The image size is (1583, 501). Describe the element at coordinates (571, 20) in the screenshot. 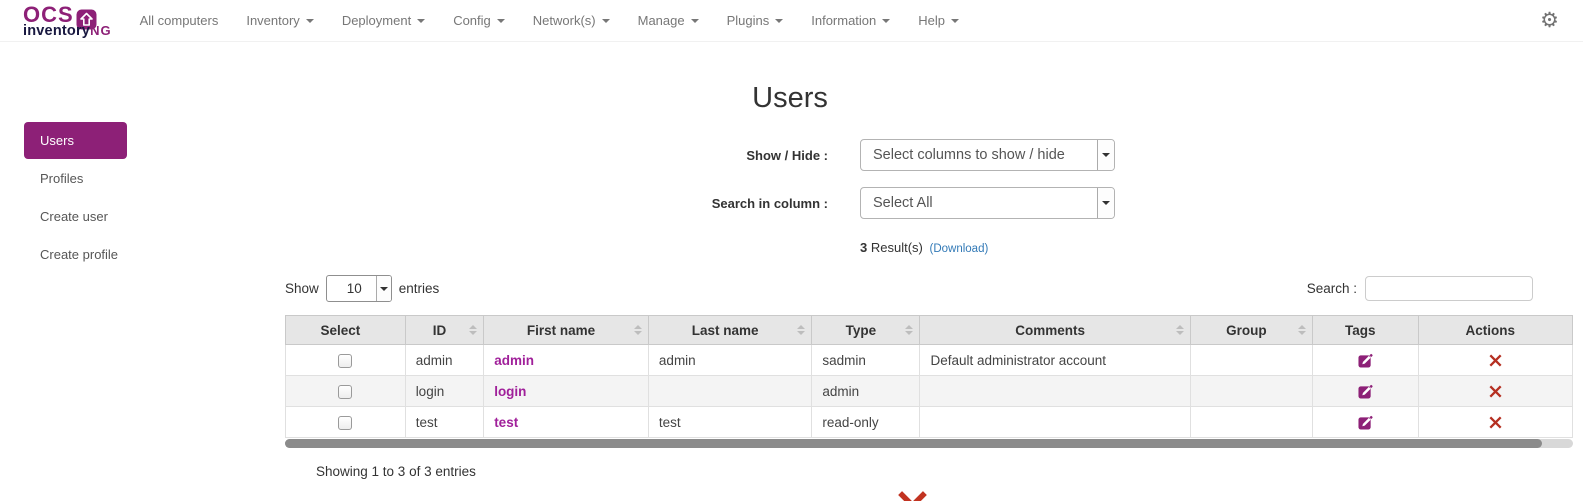

I see `menu-item-network-s: Network(s)` at that location.